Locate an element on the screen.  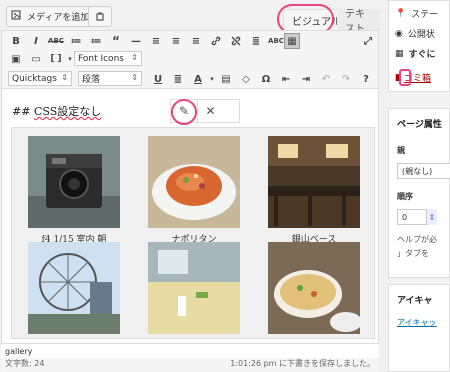
visibility-row: ◉ 公開状 is located at coordinates (415, 34).